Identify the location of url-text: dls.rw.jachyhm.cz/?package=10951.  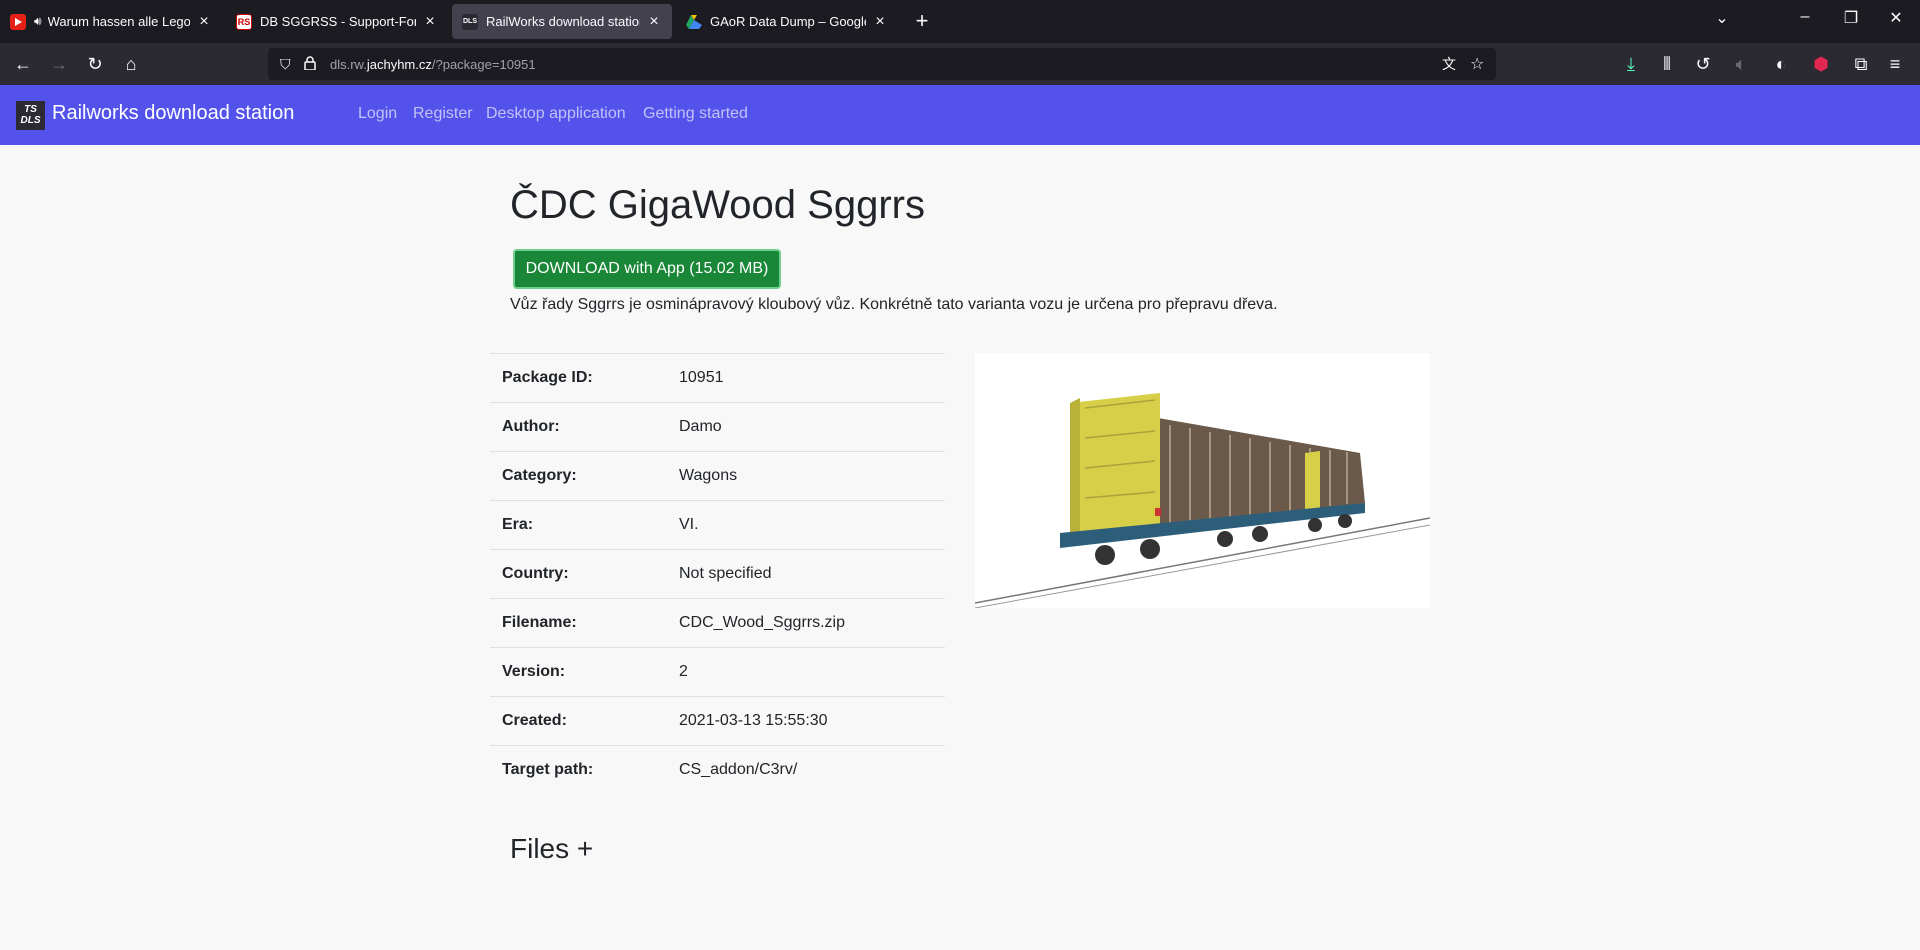
(433, 64).